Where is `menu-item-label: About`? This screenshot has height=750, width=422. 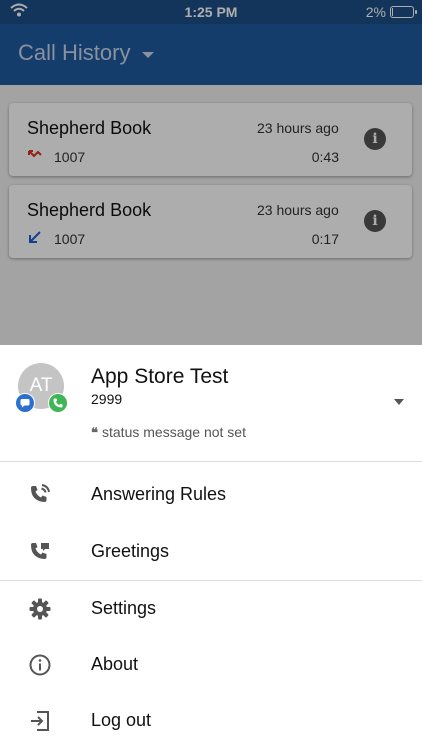
menu-item-label: About is located at coordinates (115, 664).